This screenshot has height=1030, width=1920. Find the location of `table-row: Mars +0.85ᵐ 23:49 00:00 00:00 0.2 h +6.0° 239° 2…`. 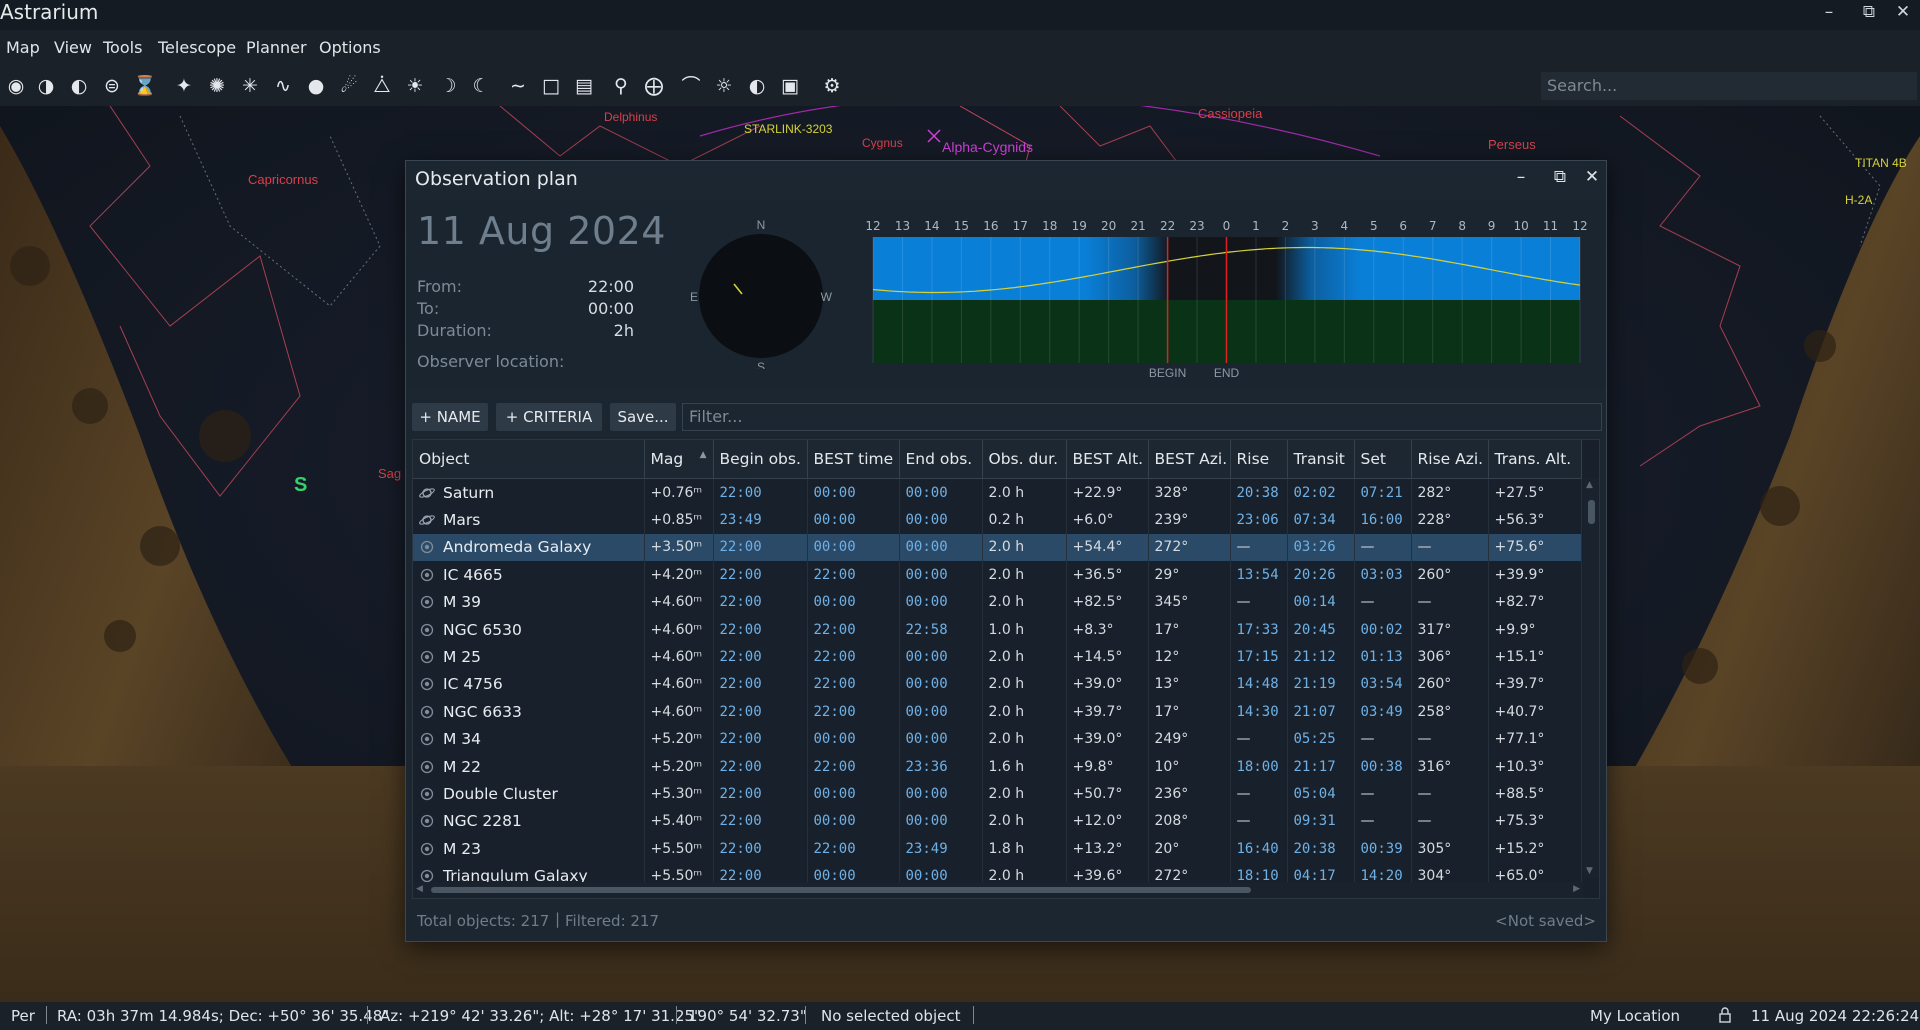

table-row: Mars +0.85ᵐ 23:49 00:00 00:00 0.2 h +6.0° 239° 2… is located at coordinates (997, 520).